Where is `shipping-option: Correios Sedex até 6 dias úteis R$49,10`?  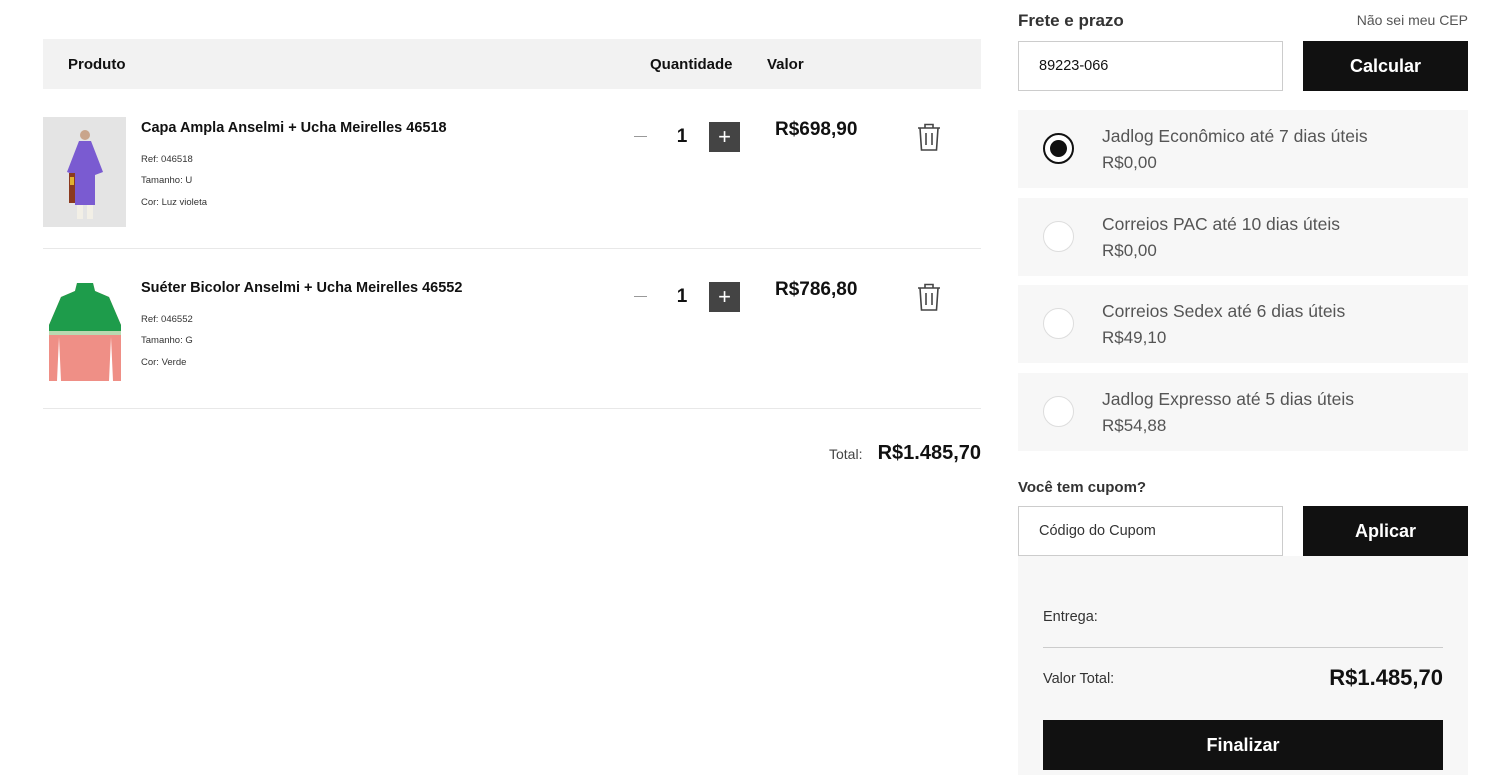 shipping-option: Correios Sedex até 6 dias úteis R$49,10 is located at coordinates (1243, 324).